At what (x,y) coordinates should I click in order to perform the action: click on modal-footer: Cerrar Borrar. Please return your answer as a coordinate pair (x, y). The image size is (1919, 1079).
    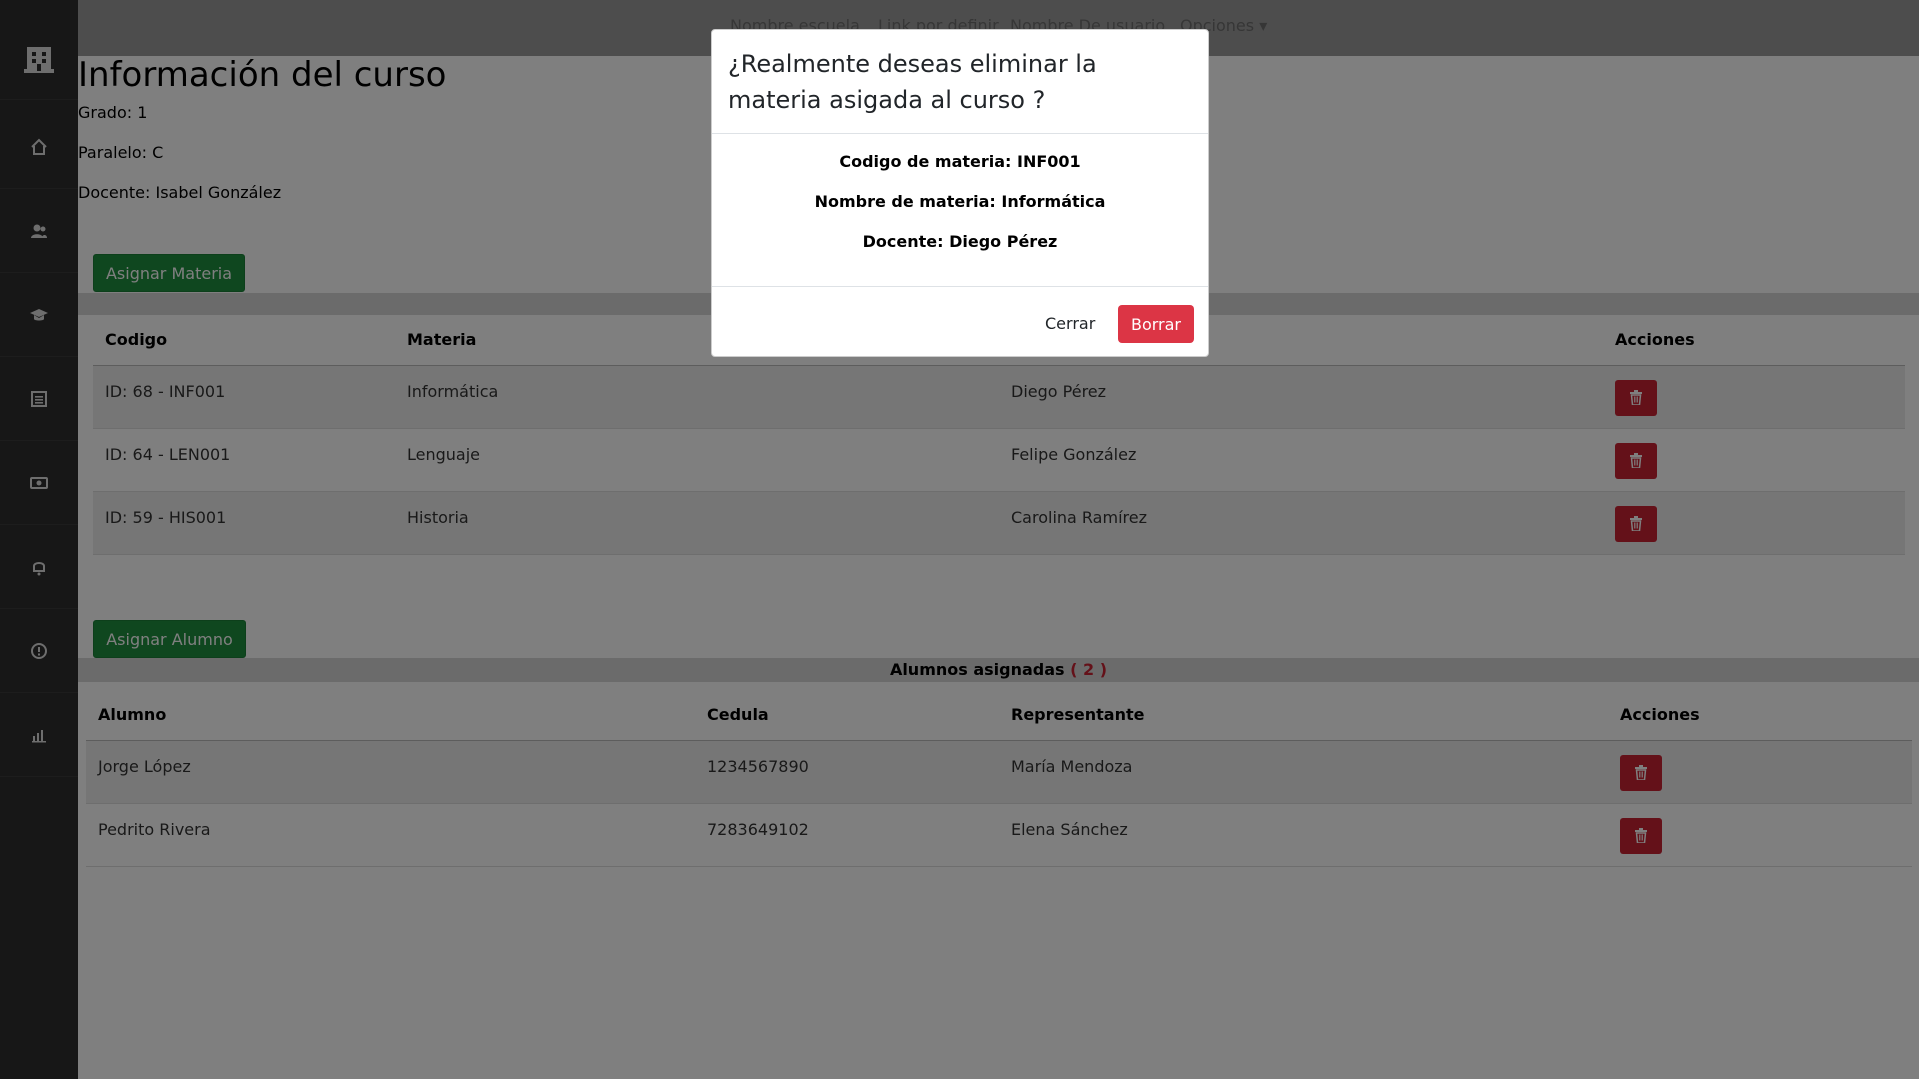
    Looking at the image, I should click on (960, 322).